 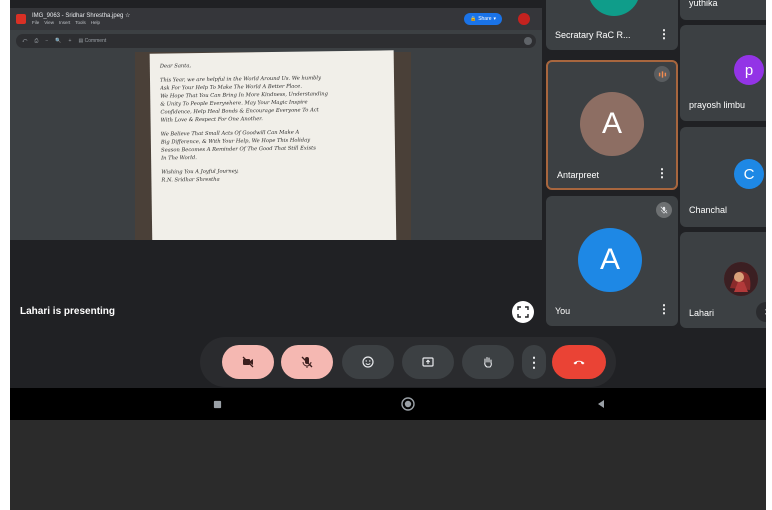 I want to click on present-icon, so click(x=428, y=362).